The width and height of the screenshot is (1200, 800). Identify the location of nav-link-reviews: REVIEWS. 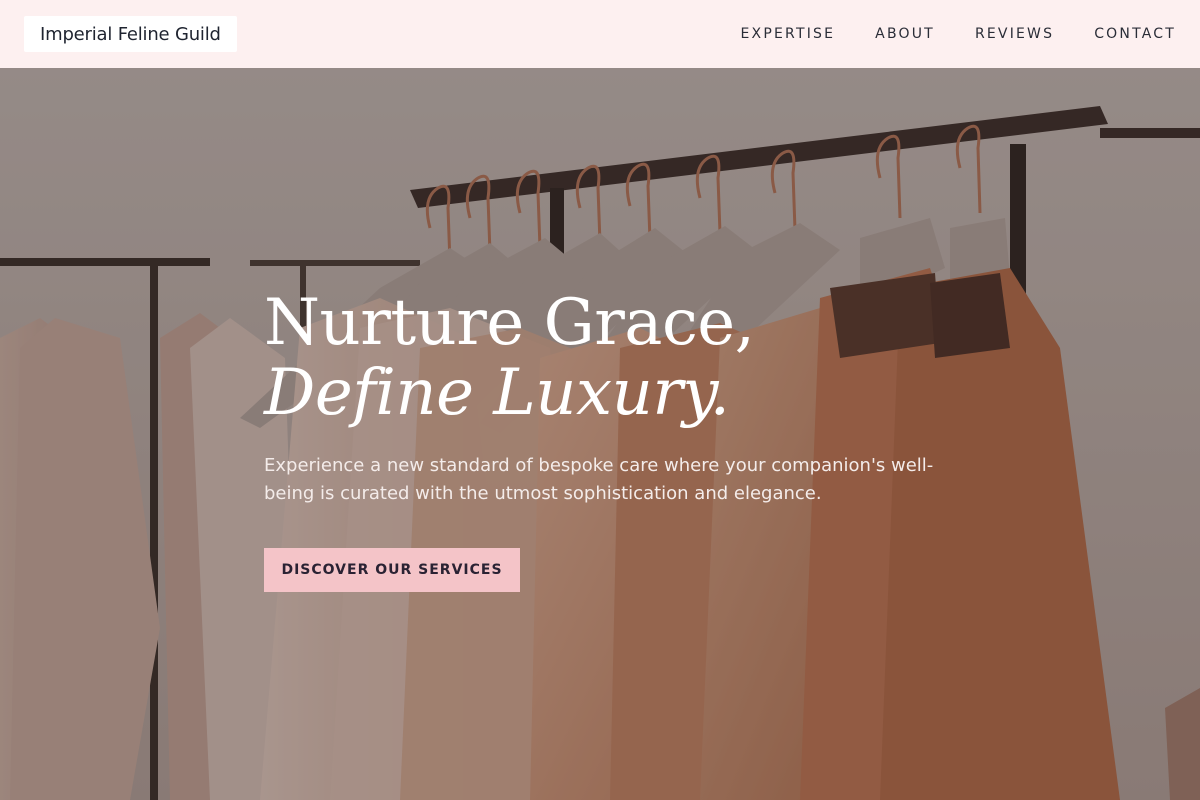
(1014, 34).